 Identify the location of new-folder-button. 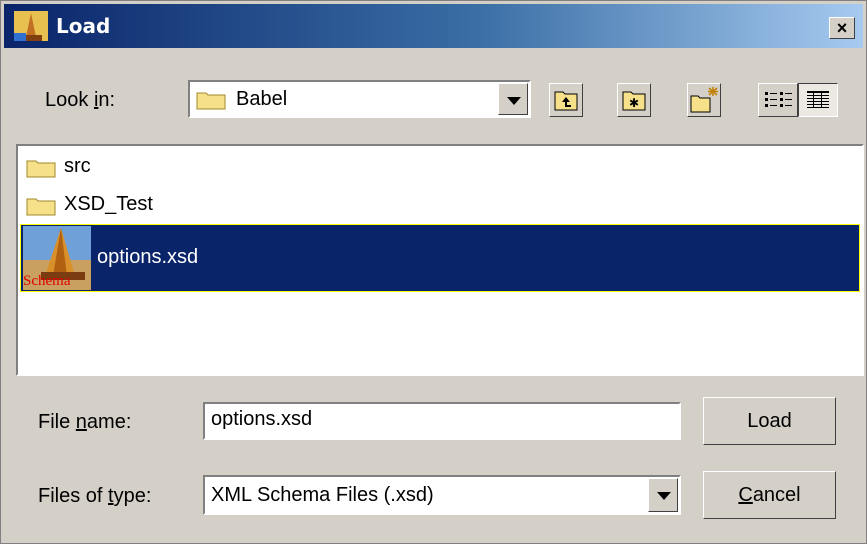
(704, 100).